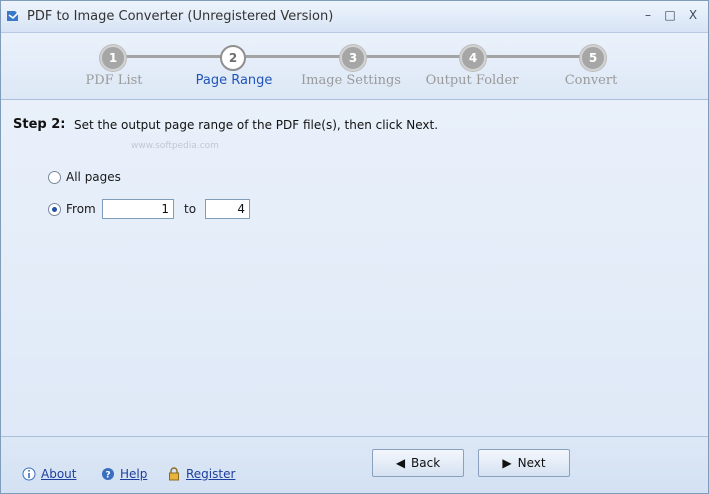 This screenshot has width=709, height=494. I want to click on next-button: ▶ Next, so click(524, 463).